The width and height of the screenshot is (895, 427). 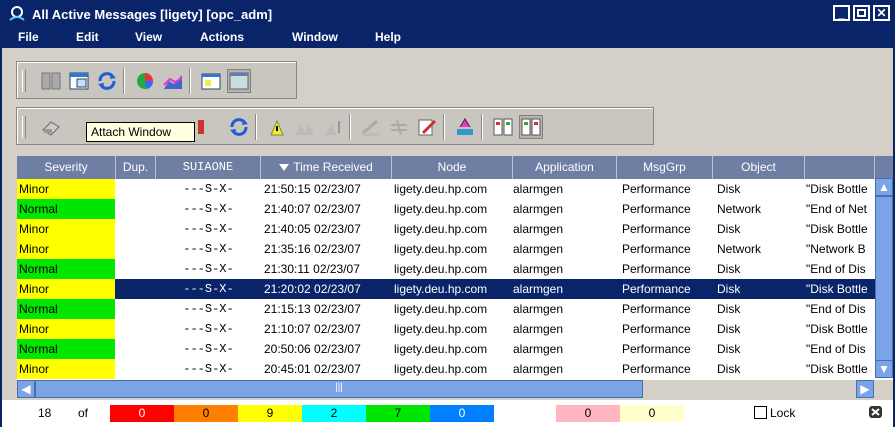 I want to click on column-header-application: Application, so click(x=565, y=167).